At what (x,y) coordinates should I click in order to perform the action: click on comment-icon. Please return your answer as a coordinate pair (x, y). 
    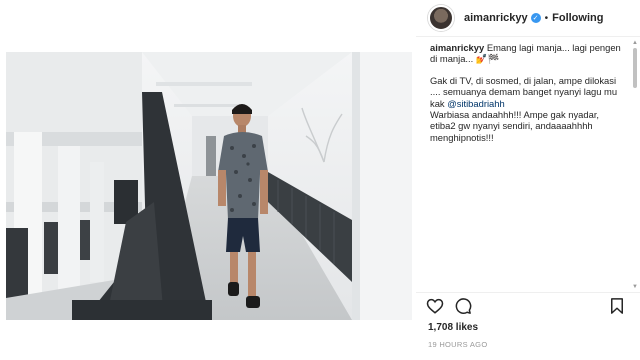
    Looking at the image, I should click on (463, 306).